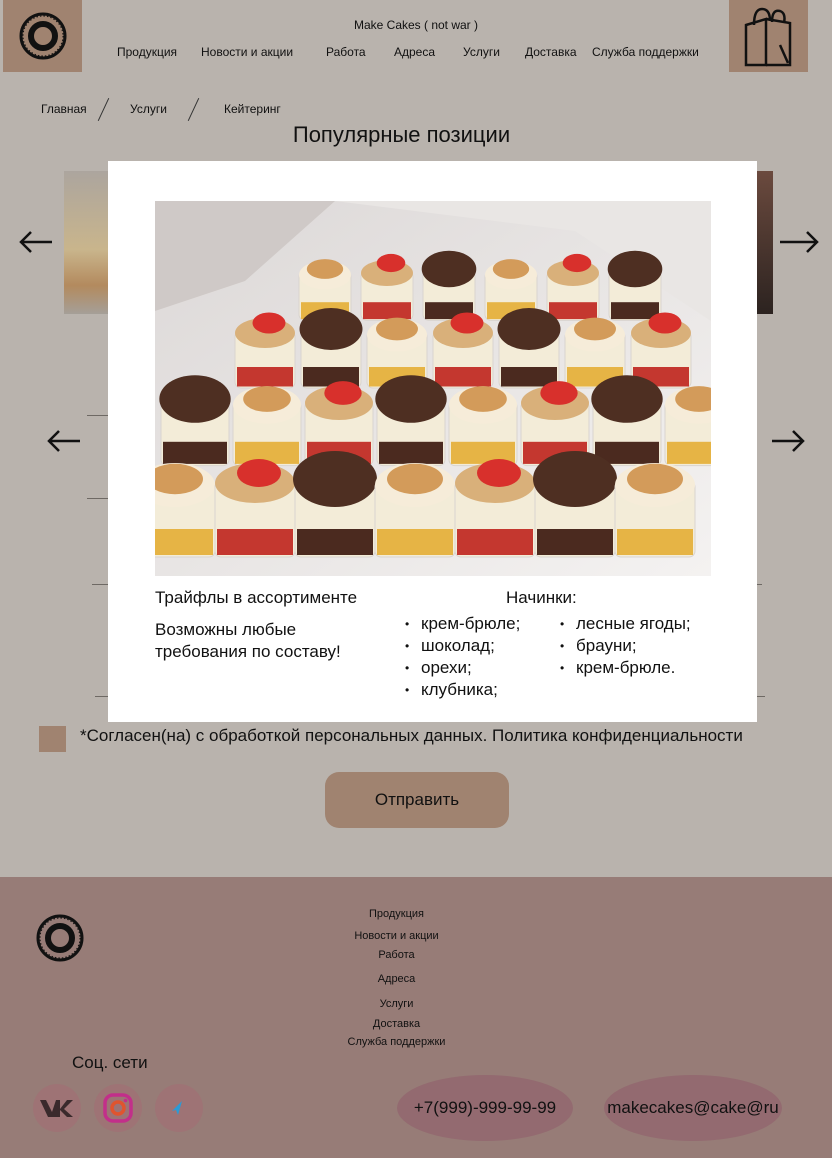 Image resolution: width=832 pixels, height=1158 pixels. I want to click on breadcrumb-services: Услуги, so click(148, 109).